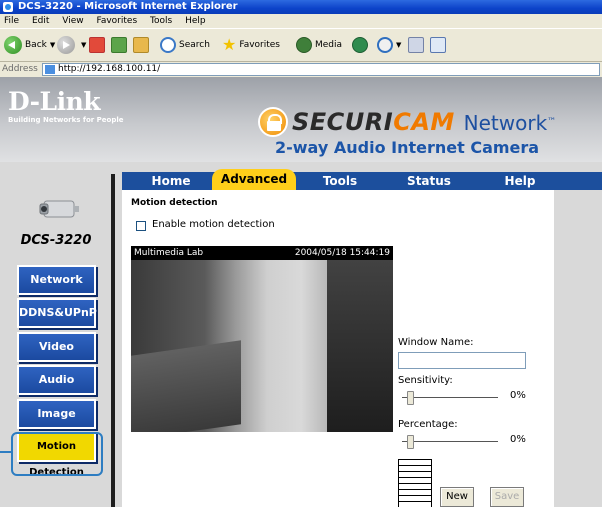  I want to click on window-name-input, so click(462, 360).